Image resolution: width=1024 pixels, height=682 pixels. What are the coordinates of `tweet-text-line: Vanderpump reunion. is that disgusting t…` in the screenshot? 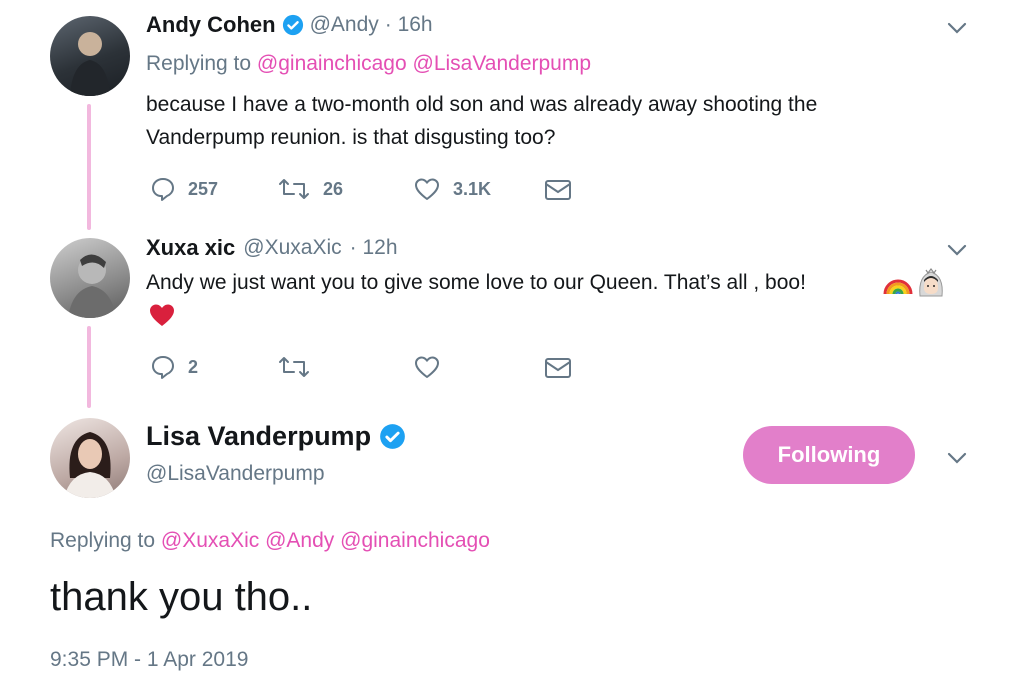 It's located at (351, 137).